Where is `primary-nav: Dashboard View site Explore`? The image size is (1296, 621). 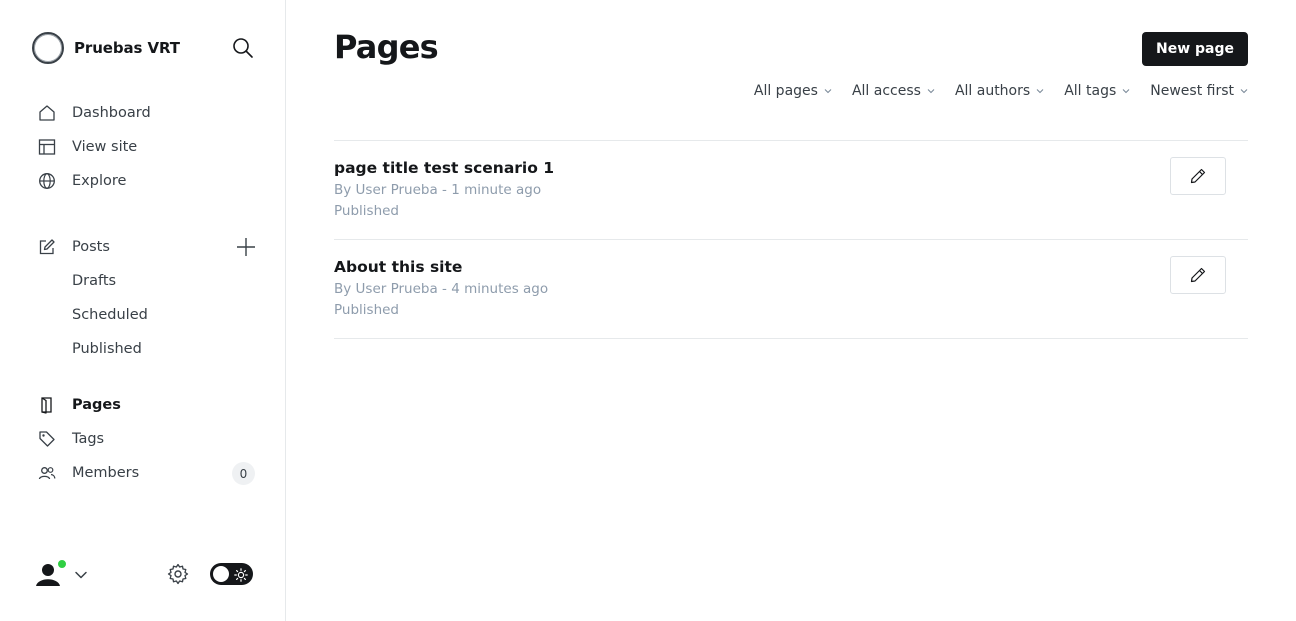 primary-nav: Dashboard View site Explore is located at coordinates (146, 147).